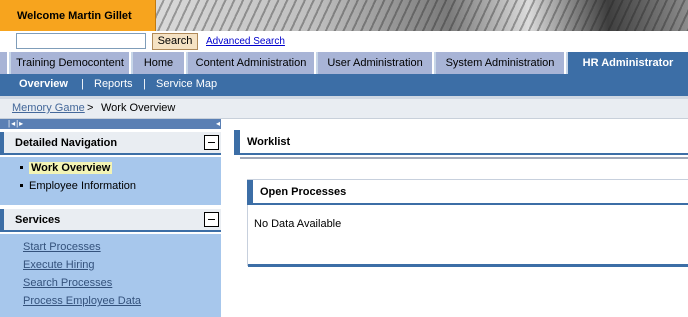 The image size is (688, 317). Describe the element at coordinates (110, 124) in the screenshot. I see `navigation-collapse-bar: |◂|▸ ◂` at that location.